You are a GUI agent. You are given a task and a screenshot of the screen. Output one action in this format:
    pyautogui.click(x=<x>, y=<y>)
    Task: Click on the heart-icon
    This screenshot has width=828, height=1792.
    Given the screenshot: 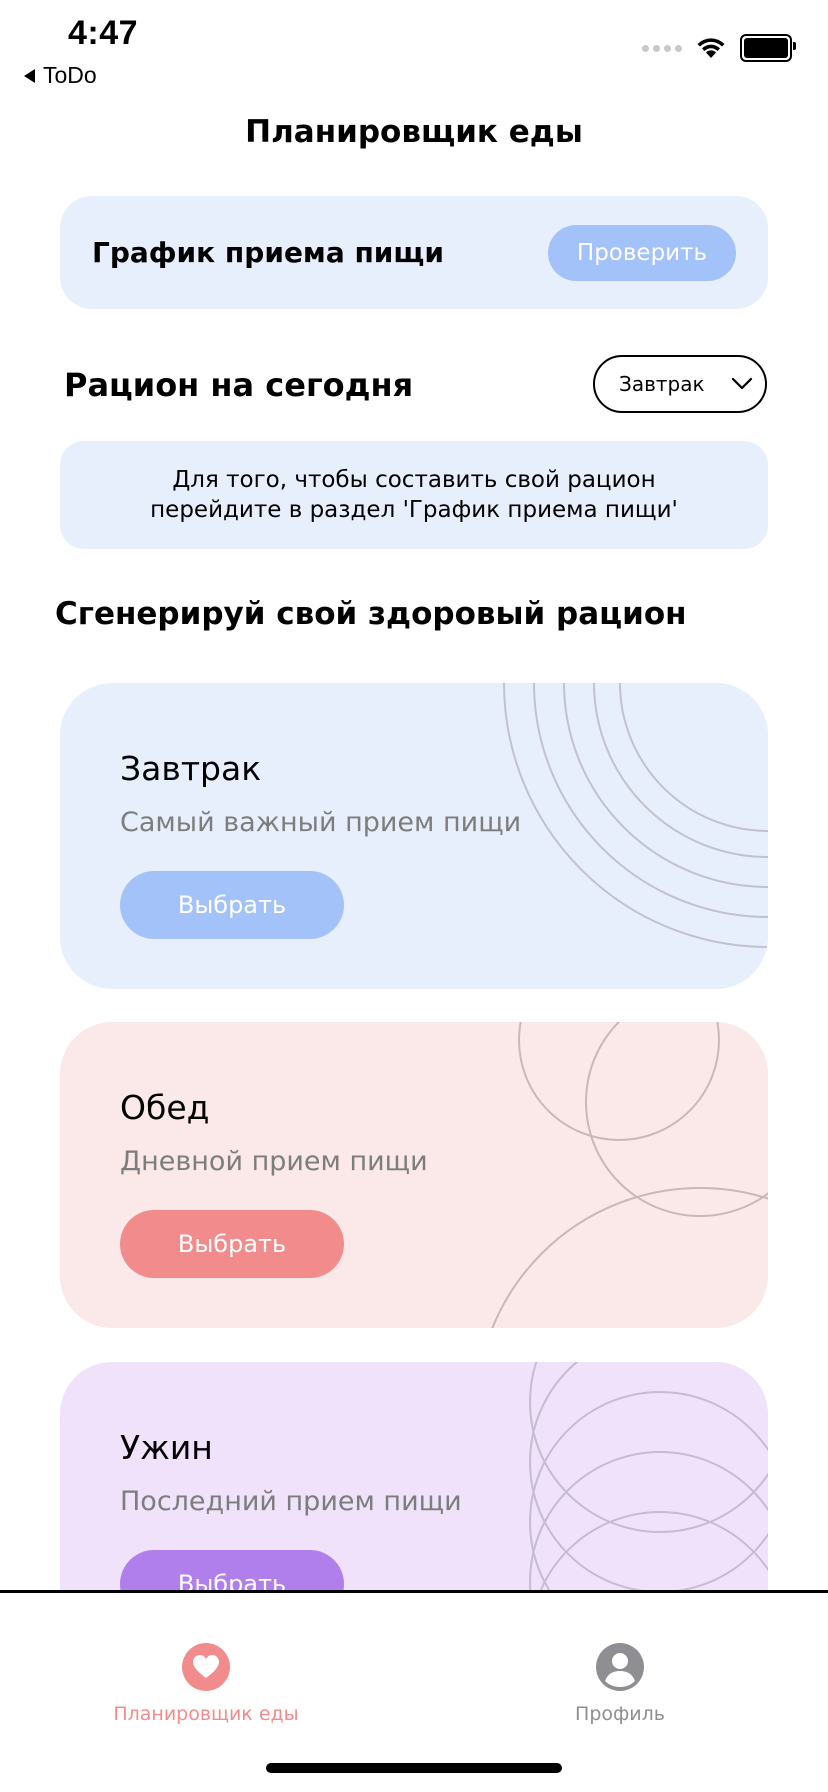 What is the action you would take?
    pyautogui.click(x=206, y=1667)
    